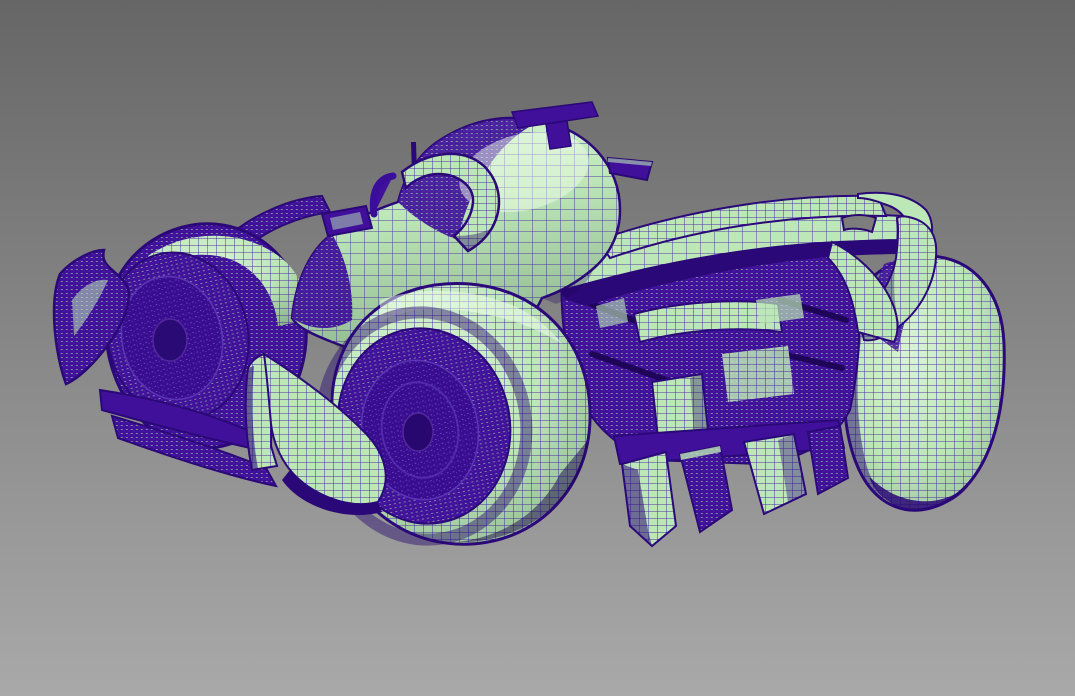 This screenshot has height=696, width=1075. What do you see at coordinates (758, 374) in the screenshot?
I see `gearbox-patch-mesh` at bounding box center [758, 374].